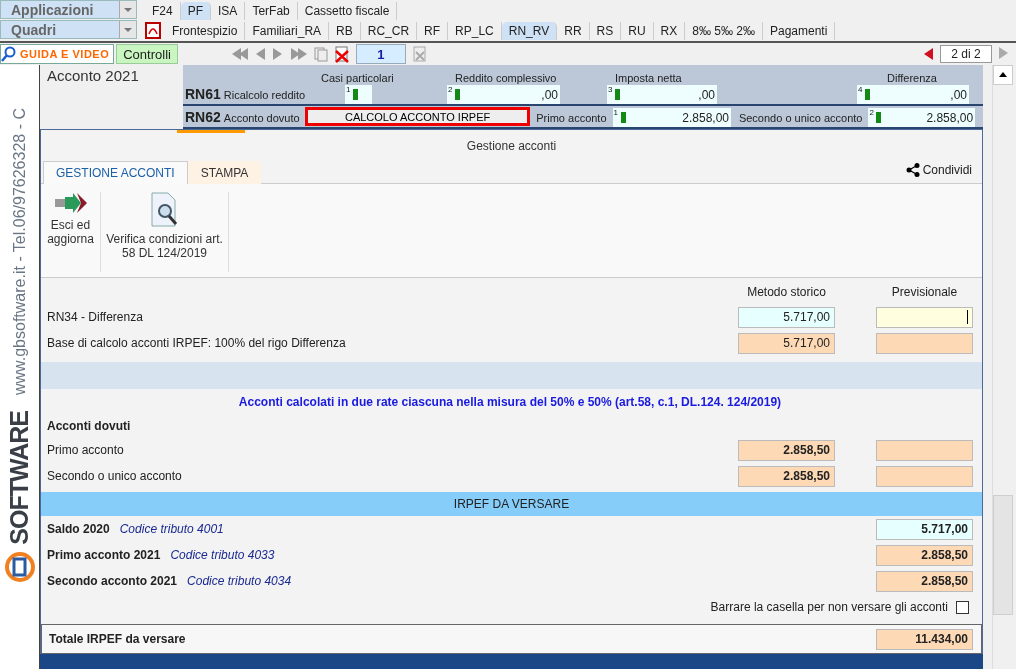 The width and height of the screenshot is (1016, 669). I want to click on share-icon, so click(912, 169).